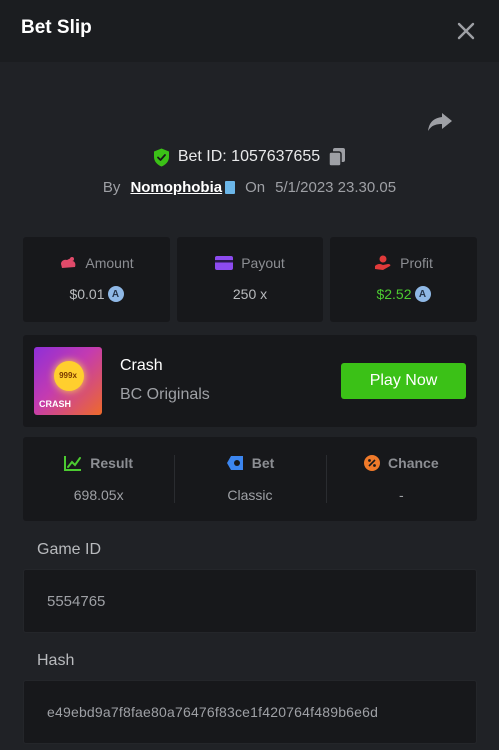 The image size is (499, 750). I want to click on copy-icon, so click(337, 157).